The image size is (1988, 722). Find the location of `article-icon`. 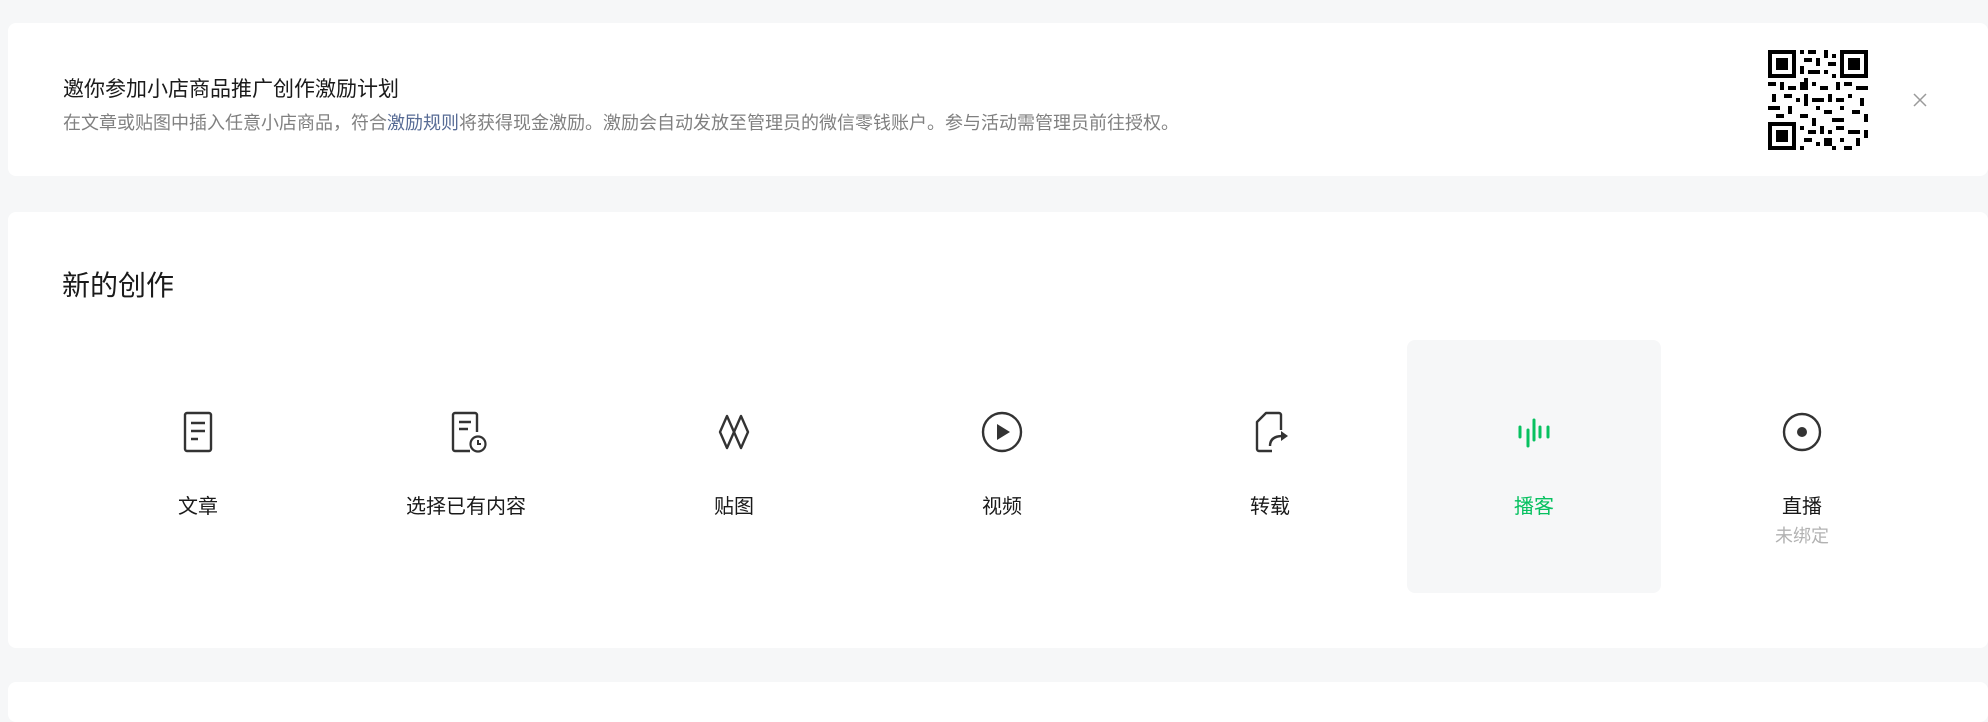

article-icon is located at coordinates (198, 432).